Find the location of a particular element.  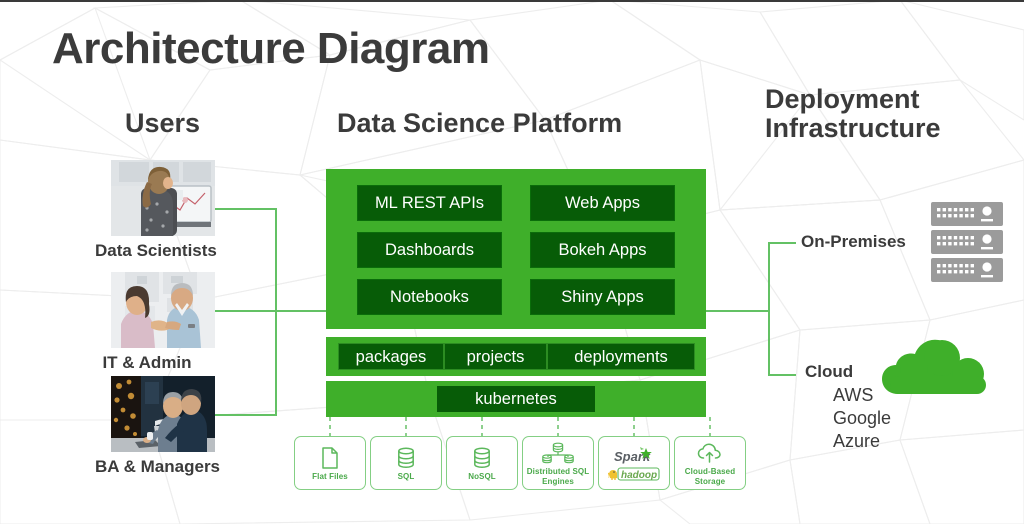

connector-bamanagers-horizontal is located at coordinates (246, 415).